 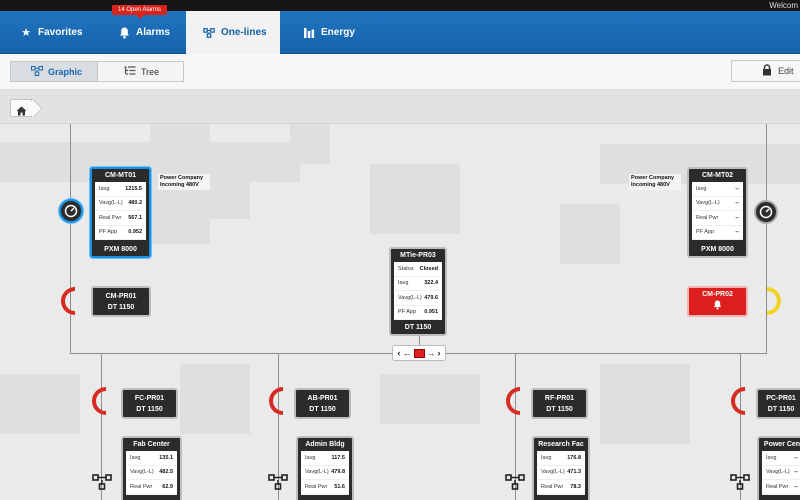 I want to click on tie-title: MTie-PR03, so click(x=418, y=255).